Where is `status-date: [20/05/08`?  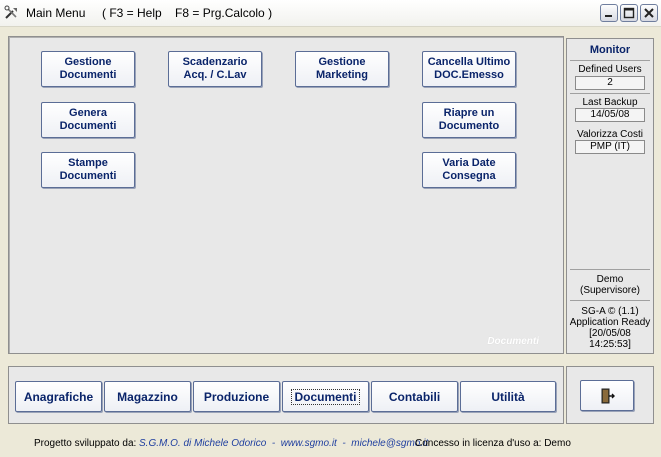
status-date: [20/05/08 is located at coordinates (610, 333).